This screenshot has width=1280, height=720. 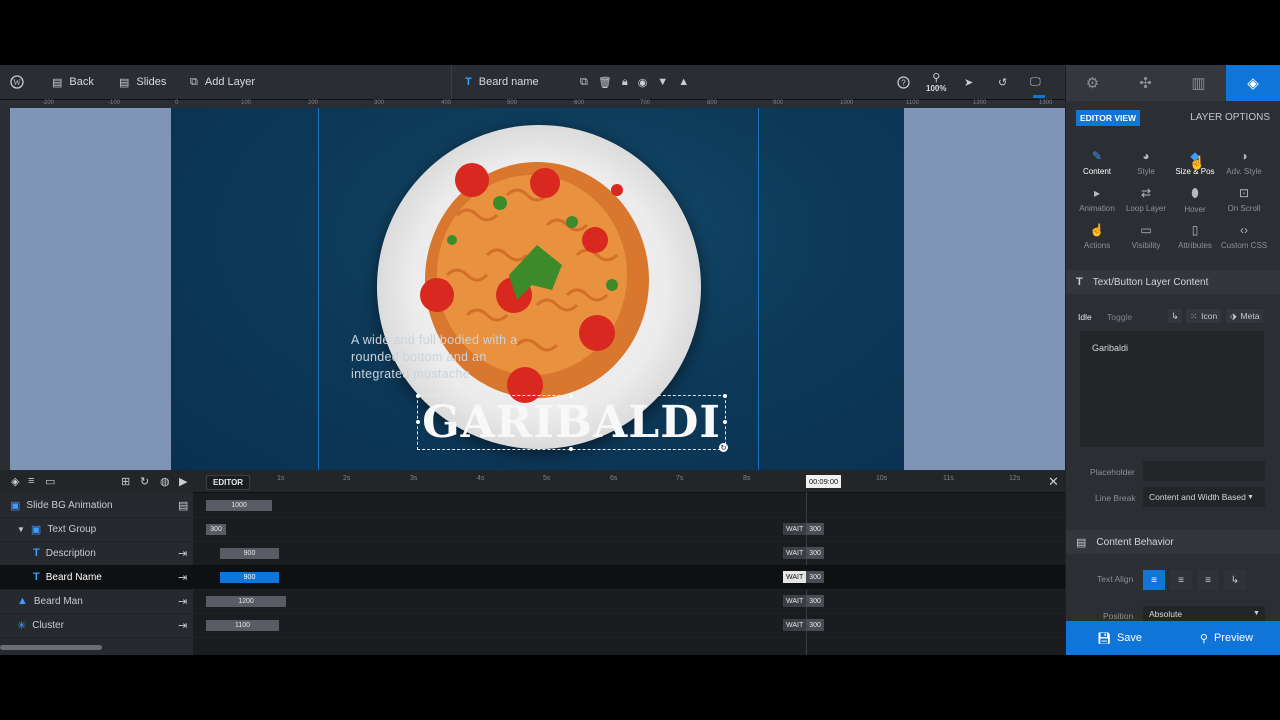 I want to click on slides-button: ▤ Slides, so click(x=142, y=82).